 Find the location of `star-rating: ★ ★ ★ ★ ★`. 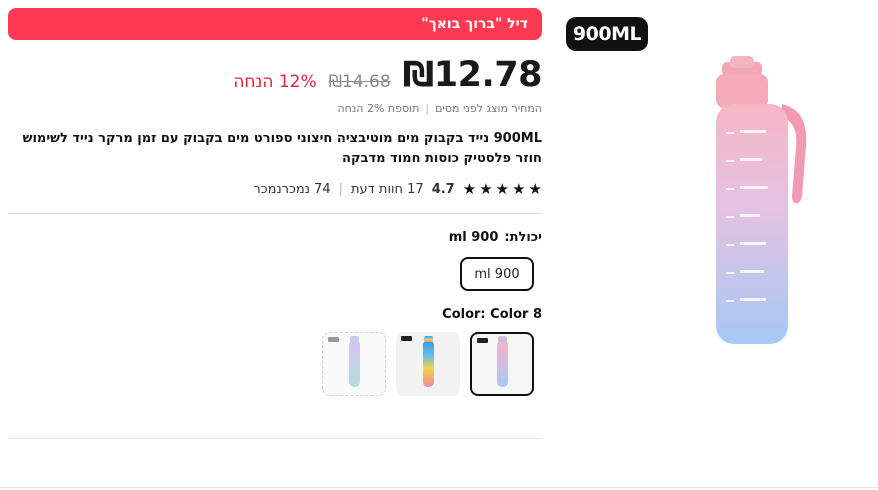

star-rating: ★ ★ ★ ★ ★ is located at coordinates (502, 189).